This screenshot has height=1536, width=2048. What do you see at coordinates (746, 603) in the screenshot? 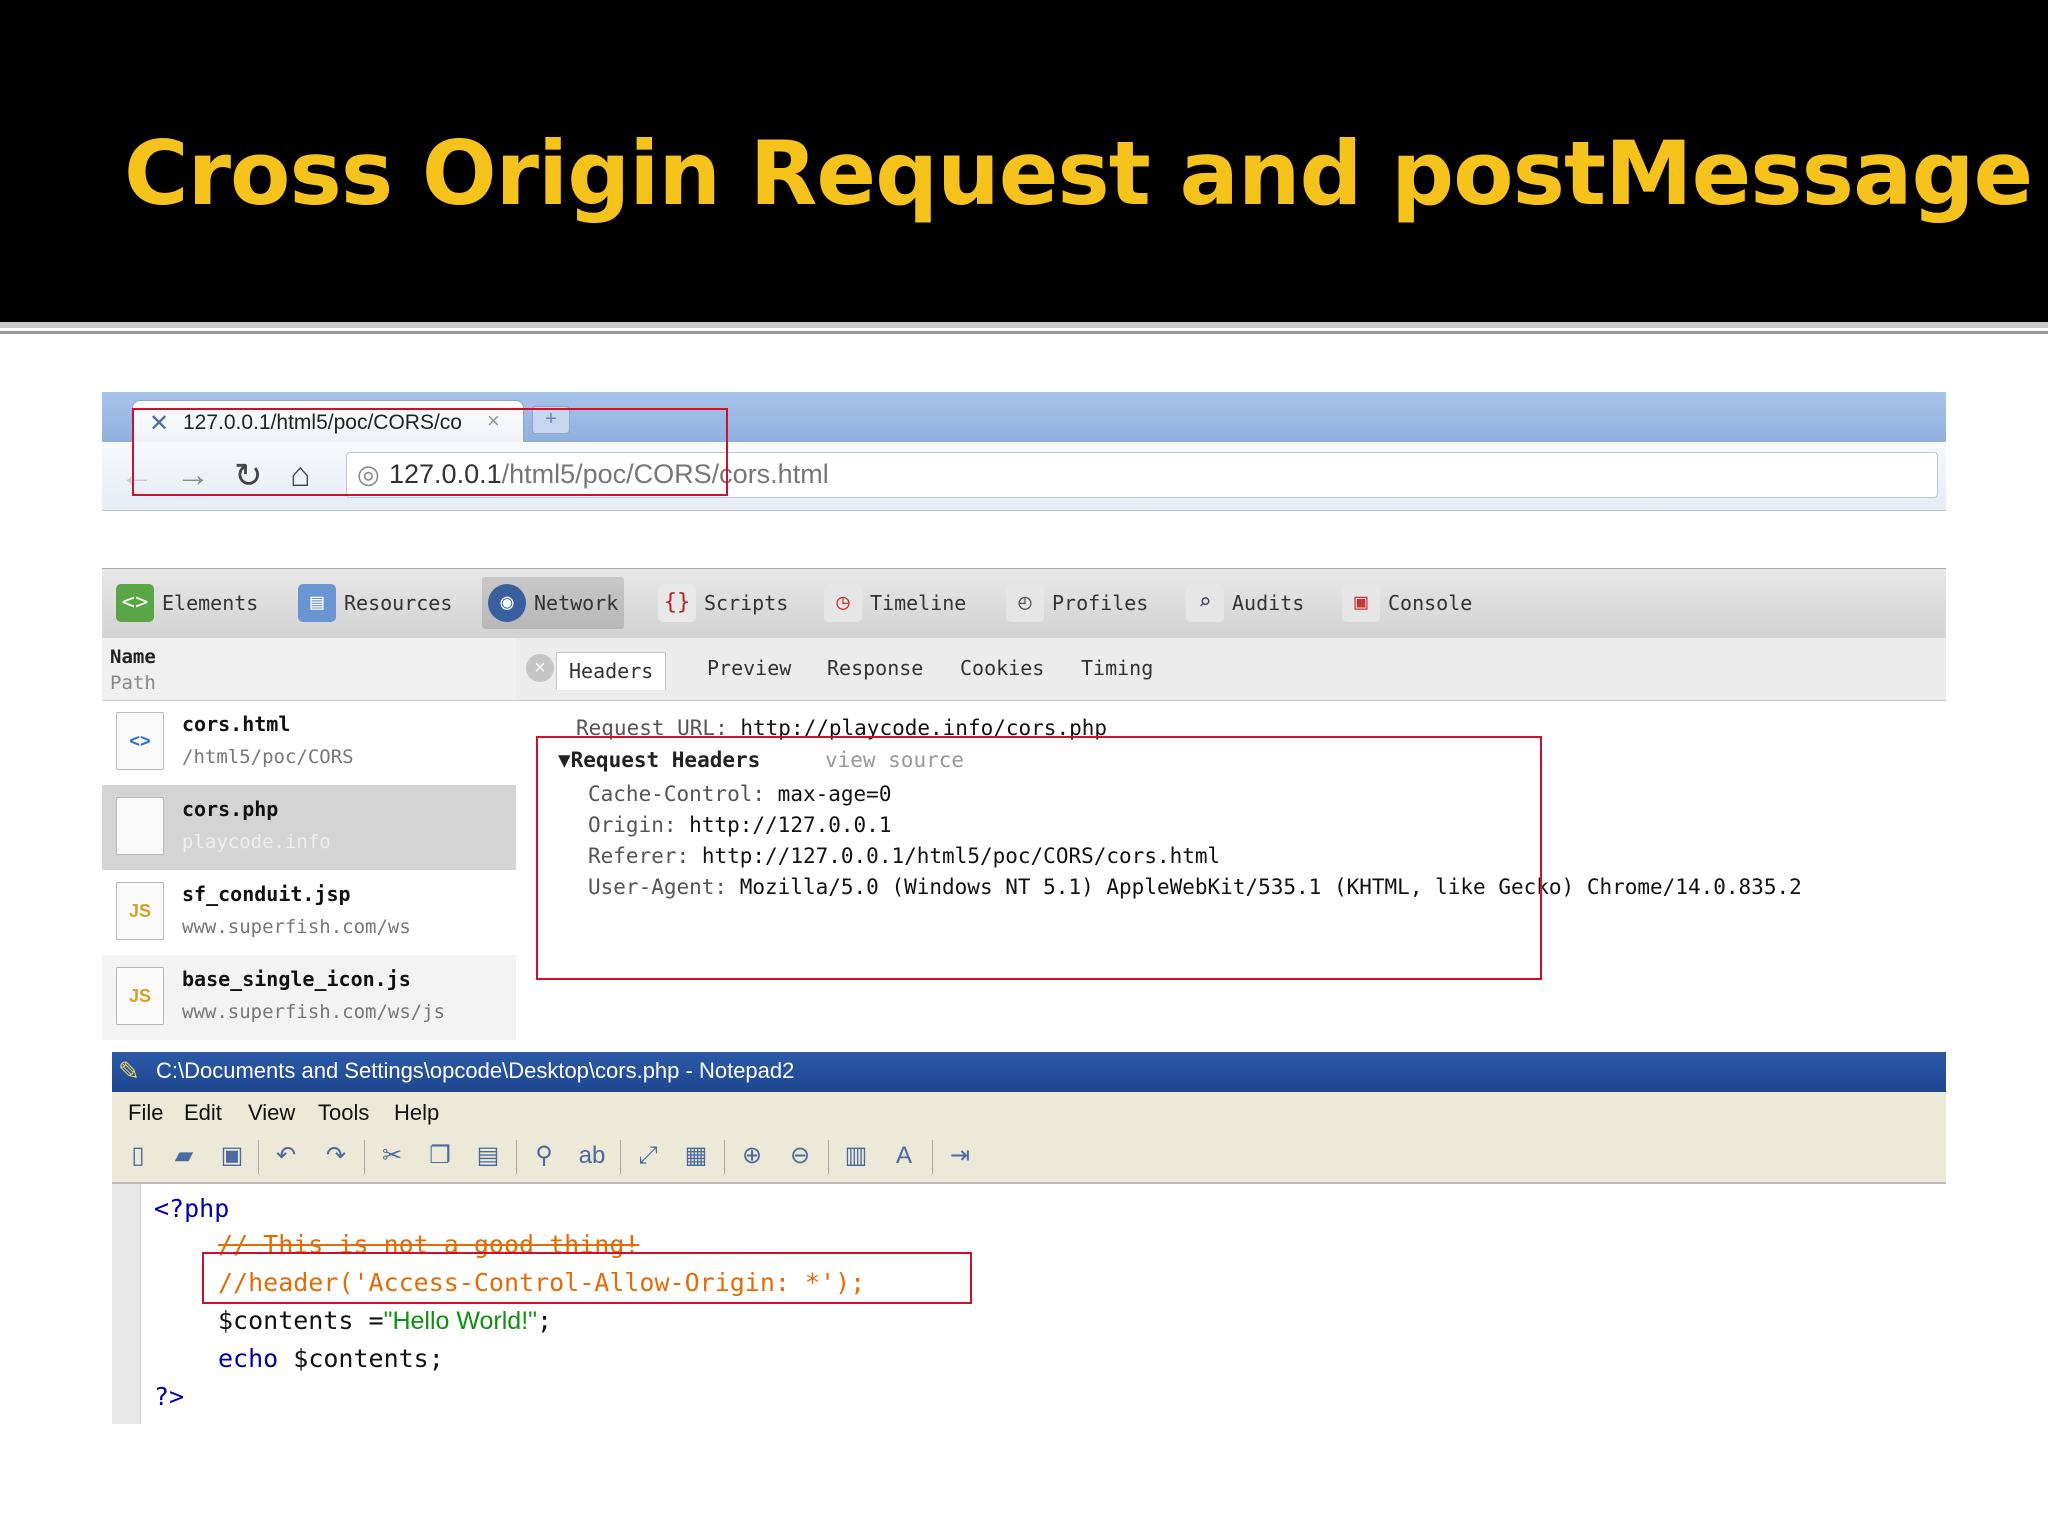
I see `devtools-tool-label: Scripts` at bounding box center [746, 603].